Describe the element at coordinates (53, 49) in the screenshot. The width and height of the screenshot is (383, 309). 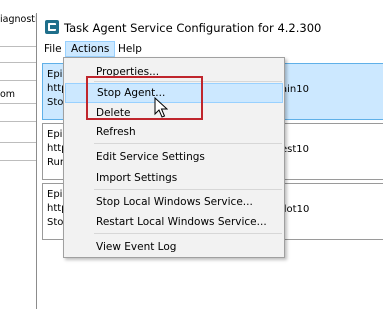
I see `menu-file: File` at that location.